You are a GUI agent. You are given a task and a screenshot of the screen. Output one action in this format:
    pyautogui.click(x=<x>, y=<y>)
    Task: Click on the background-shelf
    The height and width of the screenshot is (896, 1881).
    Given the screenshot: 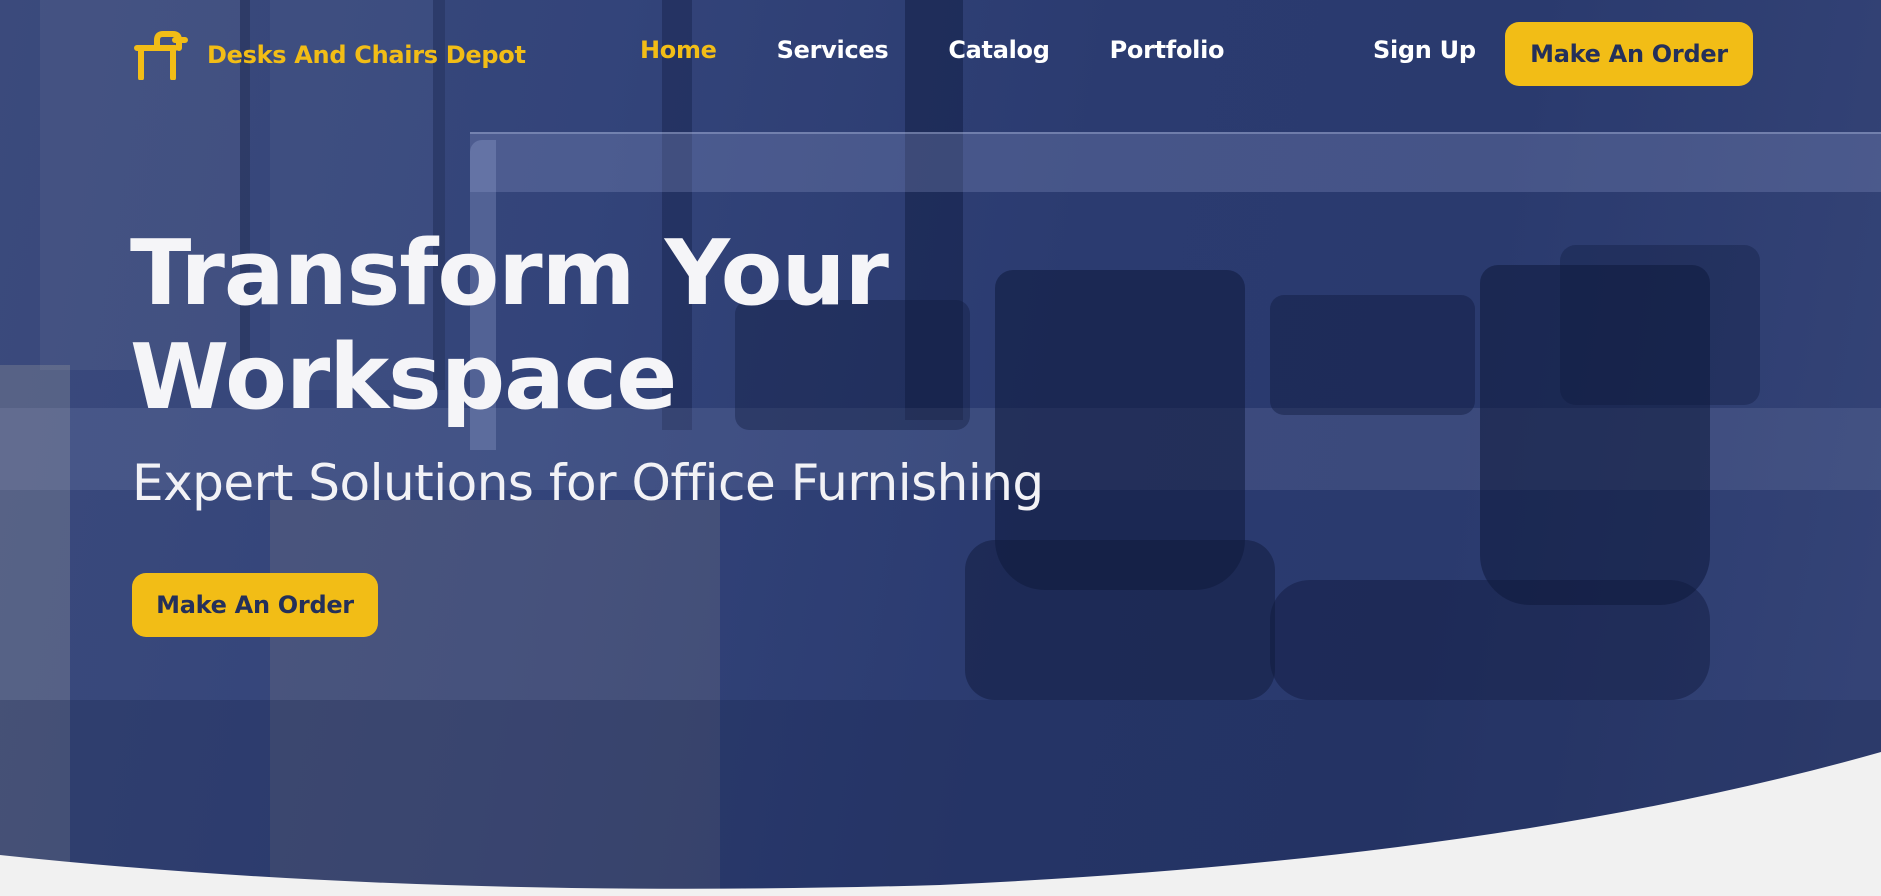 What is the action you would take?
    pyautogui.click(x=1175, y=162)
    